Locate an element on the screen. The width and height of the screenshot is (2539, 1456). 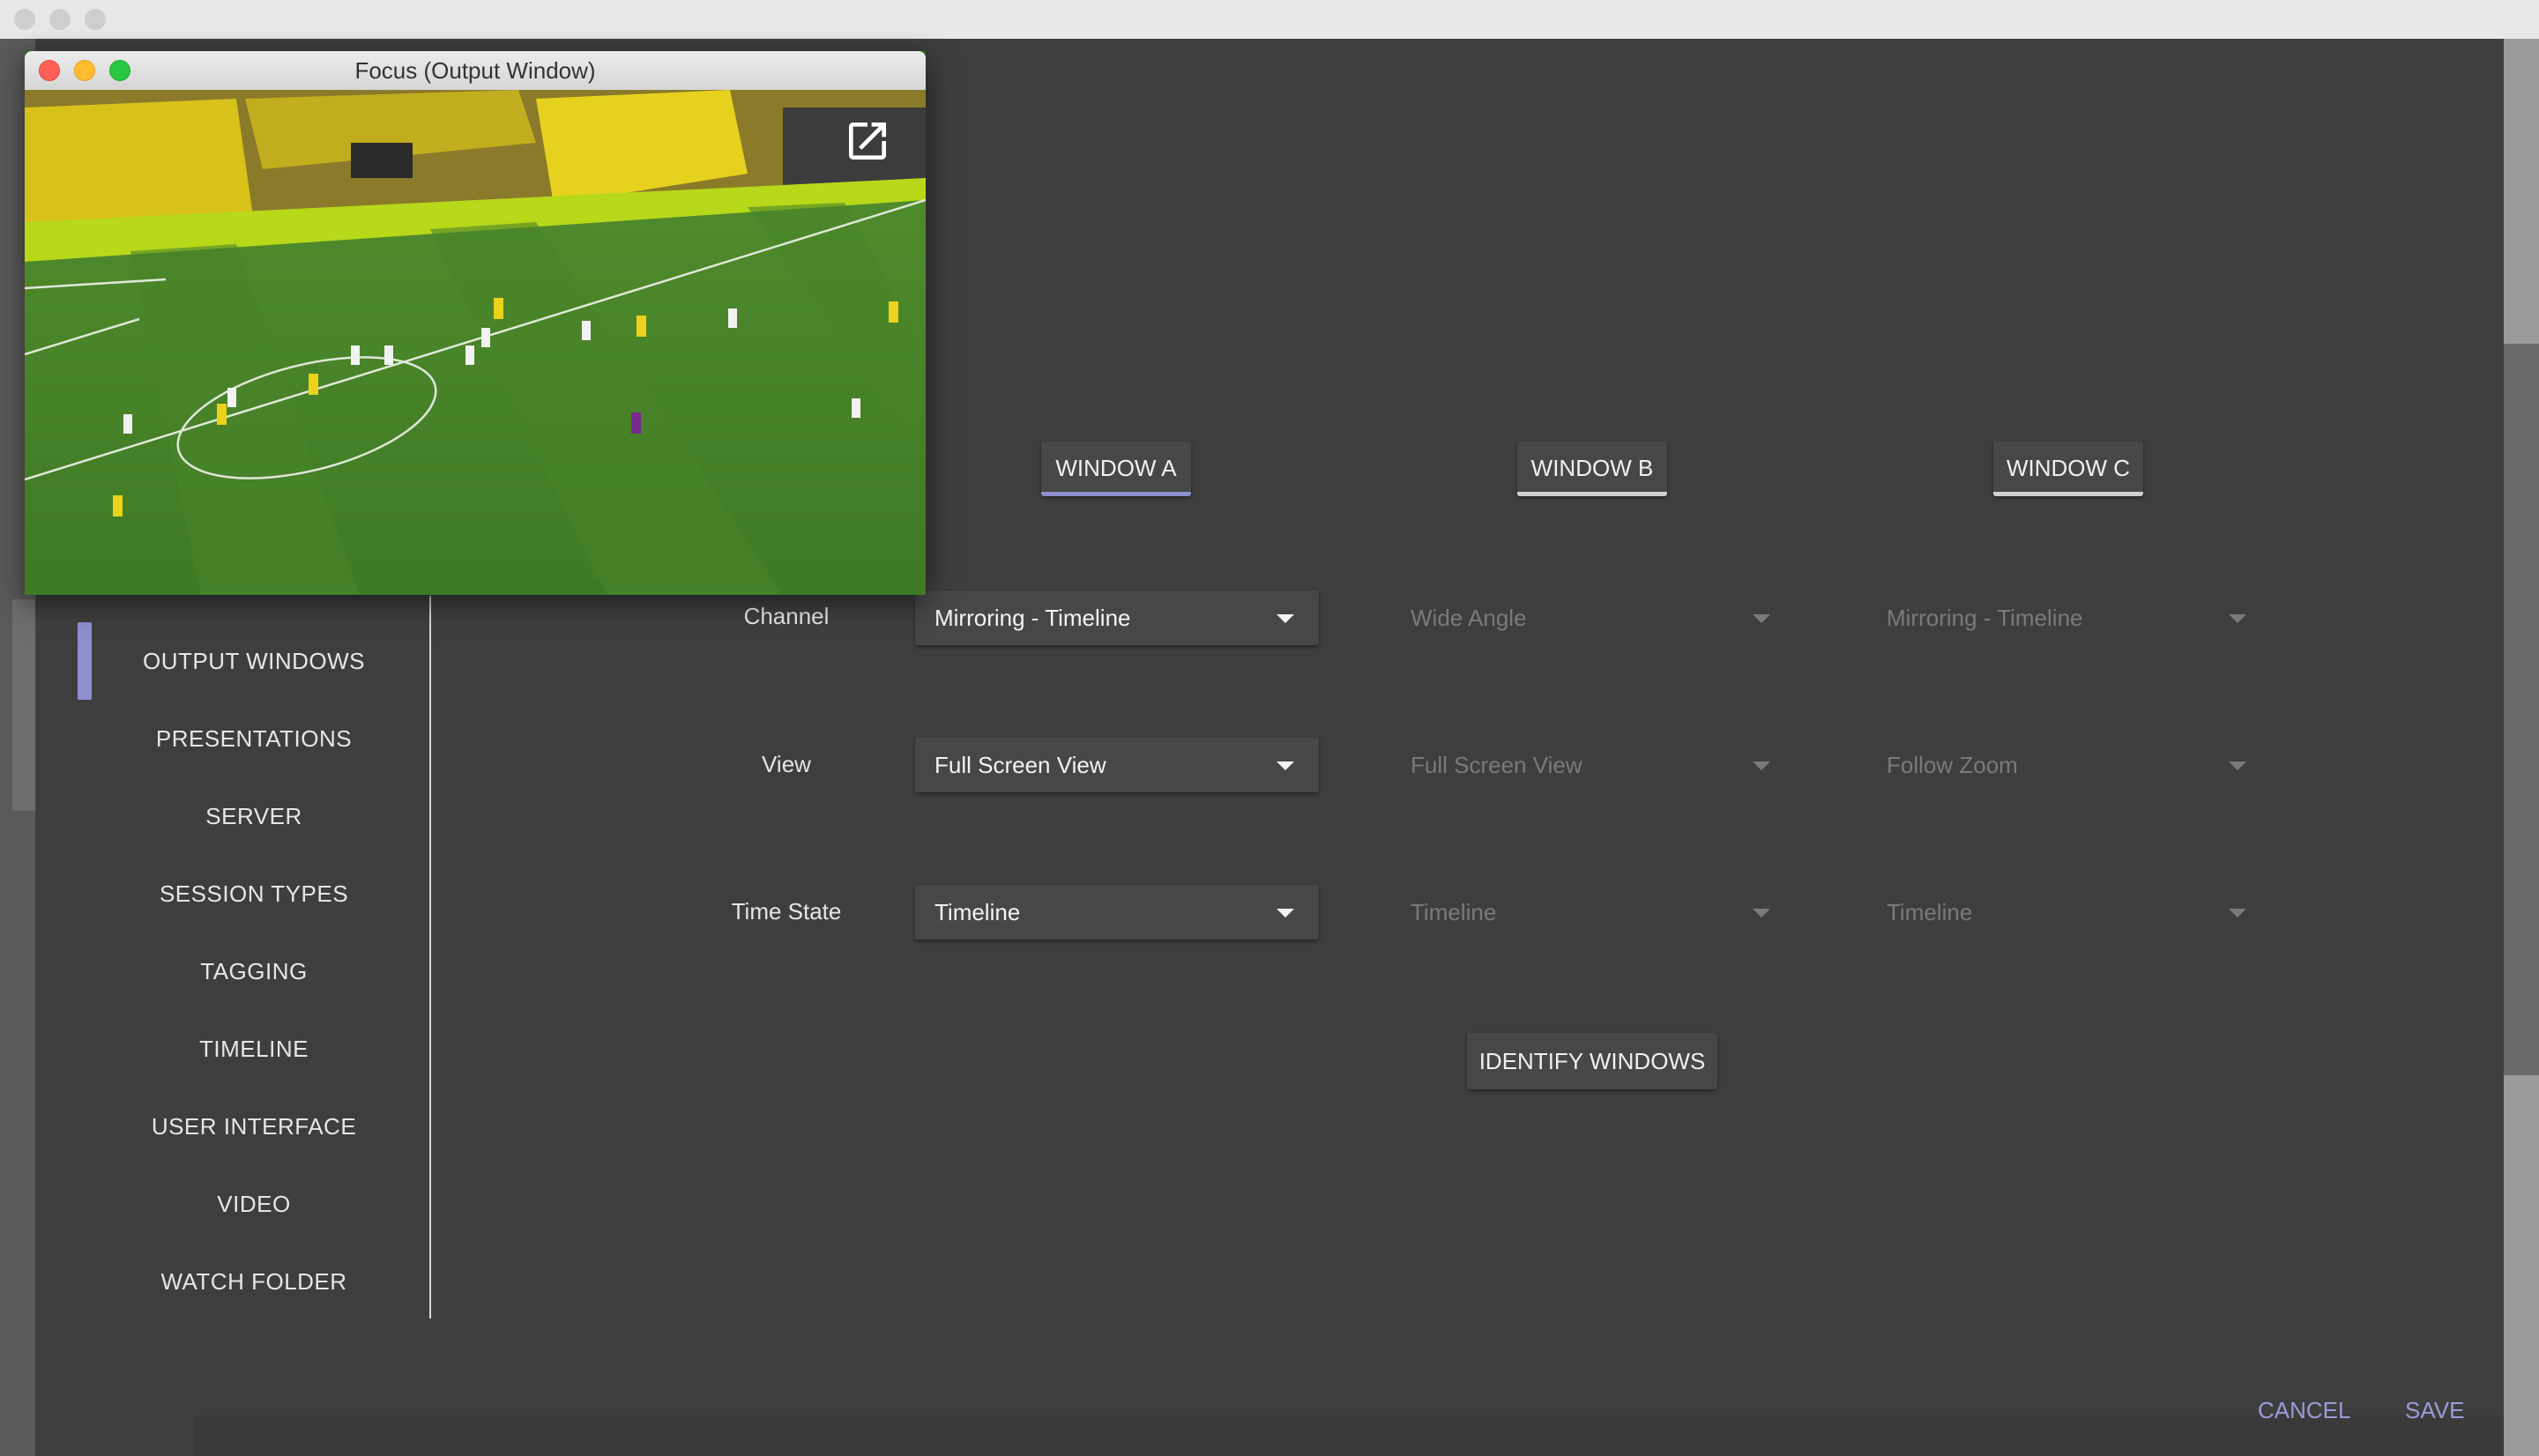
close-window-icon is located at coordinates (24, 19).